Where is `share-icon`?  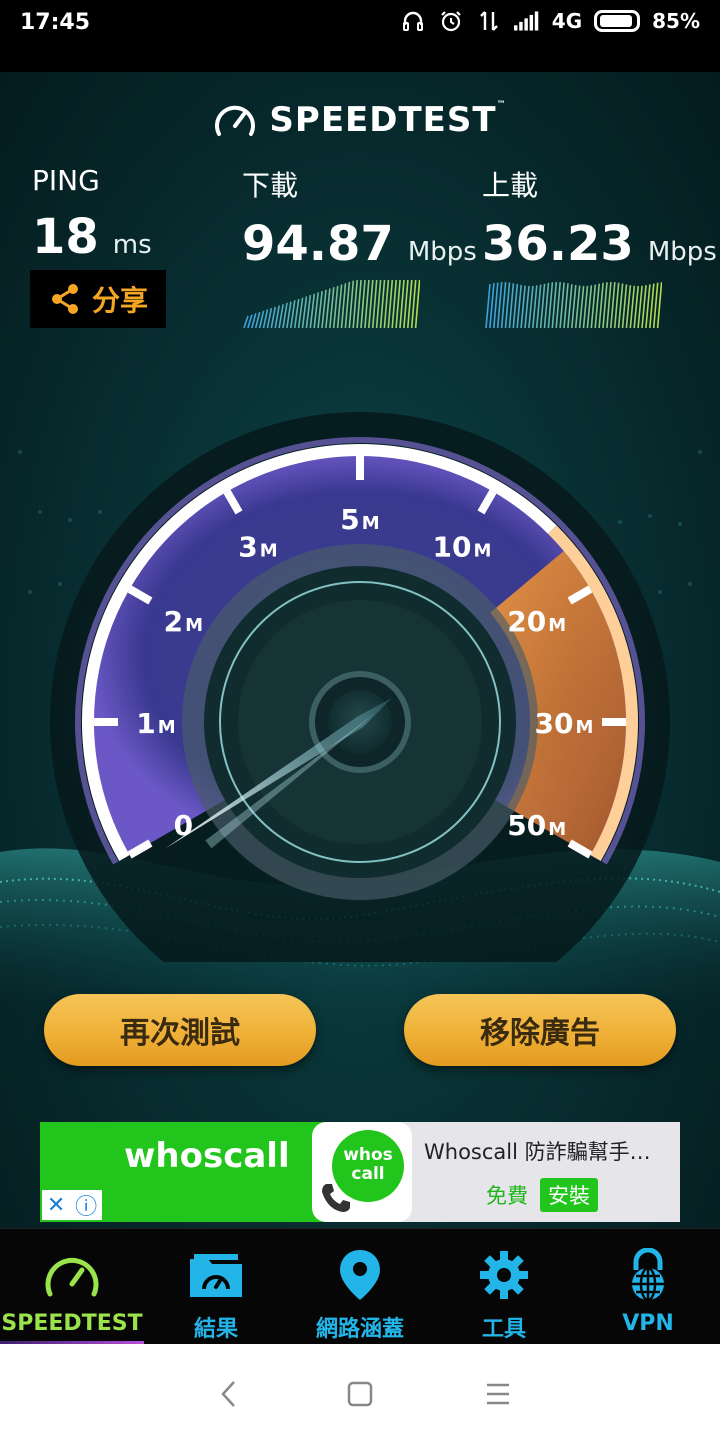
share-icon is located at coordinates (64, 299).